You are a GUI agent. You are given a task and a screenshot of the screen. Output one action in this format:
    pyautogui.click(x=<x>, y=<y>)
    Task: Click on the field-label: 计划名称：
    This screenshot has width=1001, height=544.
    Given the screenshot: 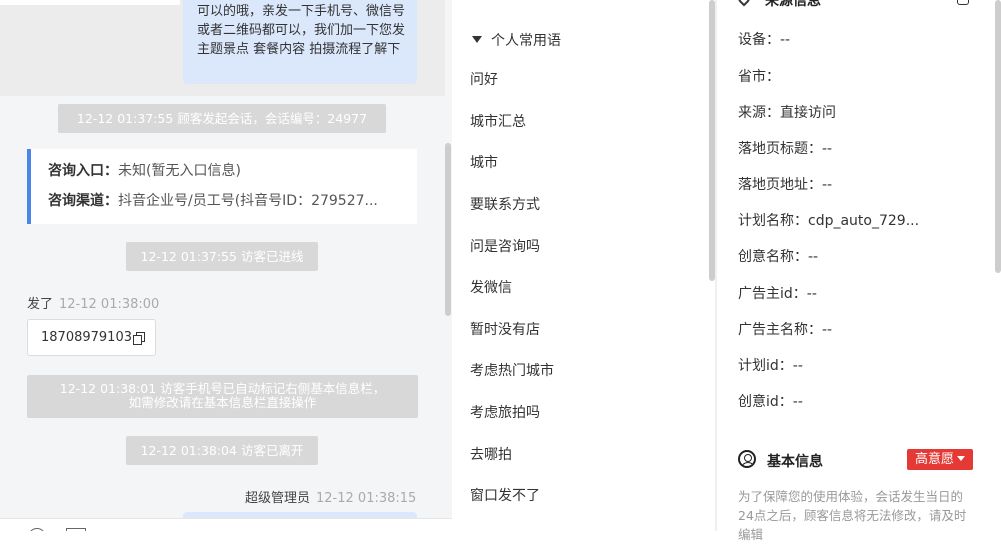 What is the action you would take?
    pyautogui.click(x=773, y=221)
    